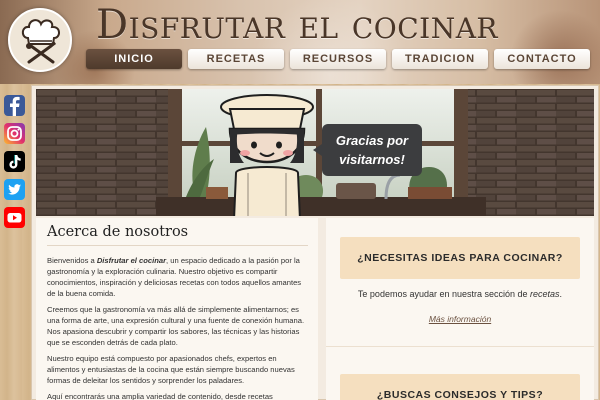  What do you see at coordinates (14, 105) in the screenshot?
I see `facebook-icon` at bounding box center [14, 105].